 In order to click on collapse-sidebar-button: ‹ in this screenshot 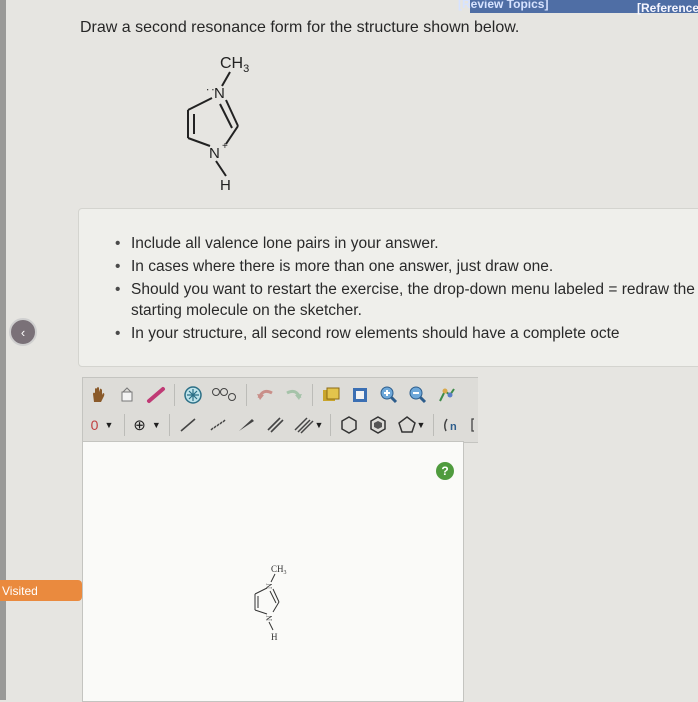, I will do `click(23, 332)`.